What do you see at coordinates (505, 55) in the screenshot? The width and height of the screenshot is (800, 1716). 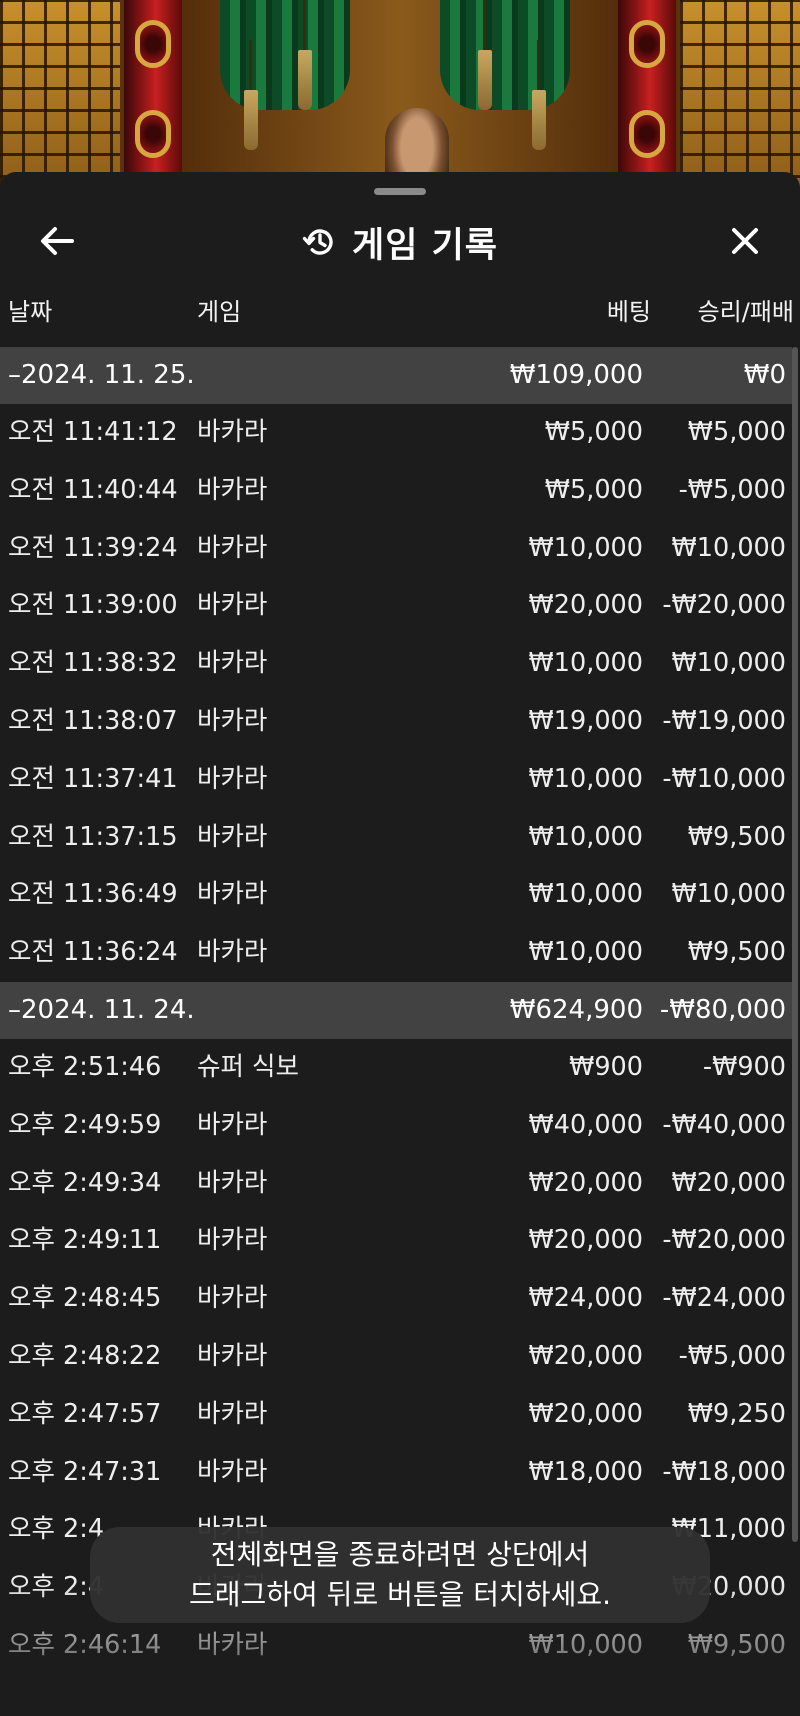 I see `curtain-right` at bounding box center [505, 55].